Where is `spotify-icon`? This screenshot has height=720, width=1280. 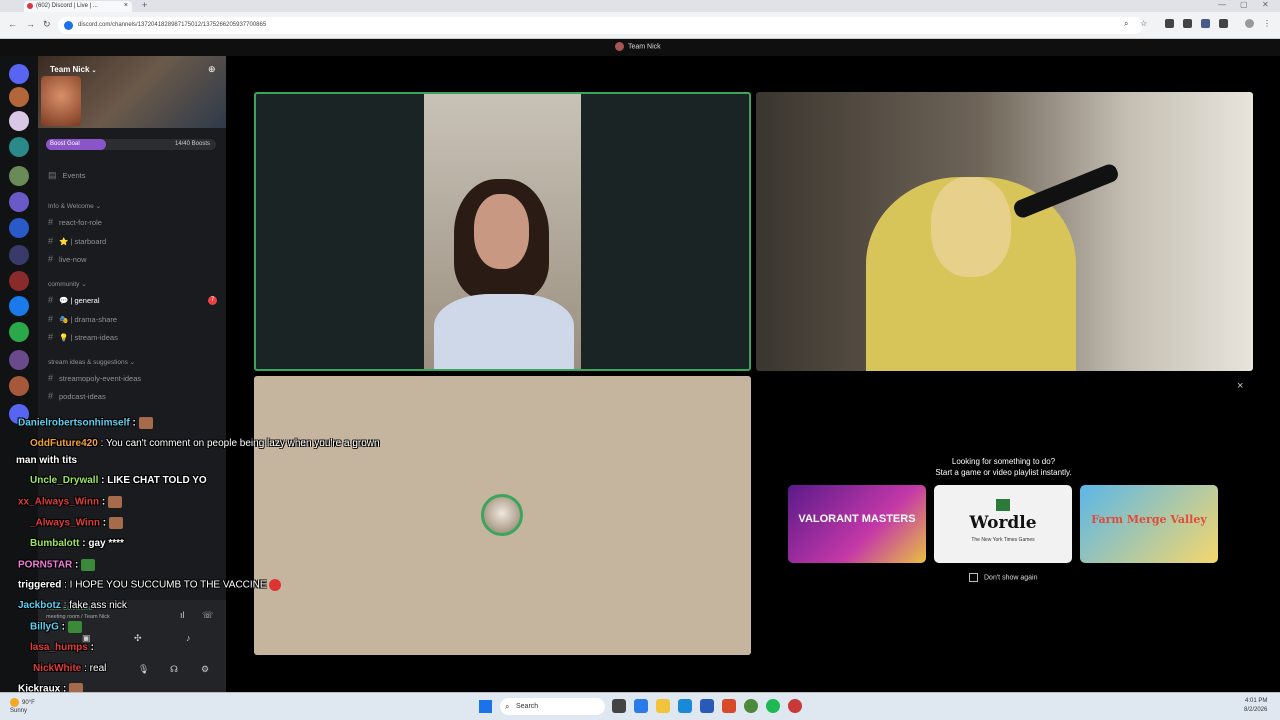 spotify-icon is located at coordinates (773, 706).